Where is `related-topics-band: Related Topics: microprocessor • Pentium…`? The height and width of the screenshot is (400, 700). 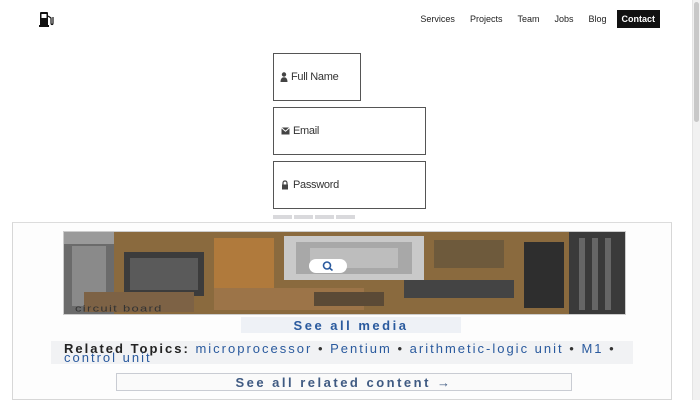 related-topics-band: Related Topics: microprocessor • Pentium… is located at coordinates (342, 352).